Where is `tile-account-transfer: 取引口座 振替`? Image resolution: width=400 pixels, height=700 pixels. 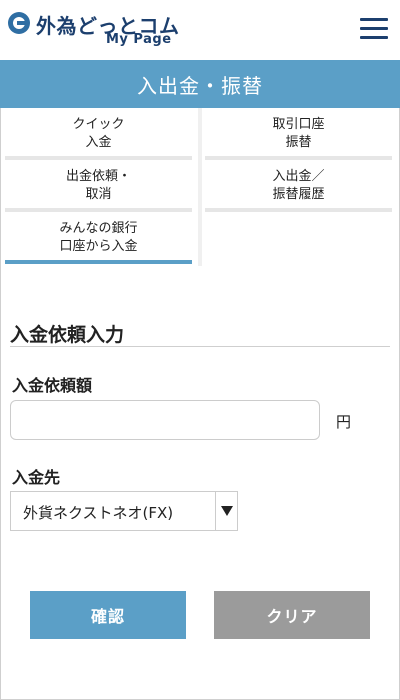
tile-account-transfer: 取引口座 振替 is located at coordinates (298, 134).